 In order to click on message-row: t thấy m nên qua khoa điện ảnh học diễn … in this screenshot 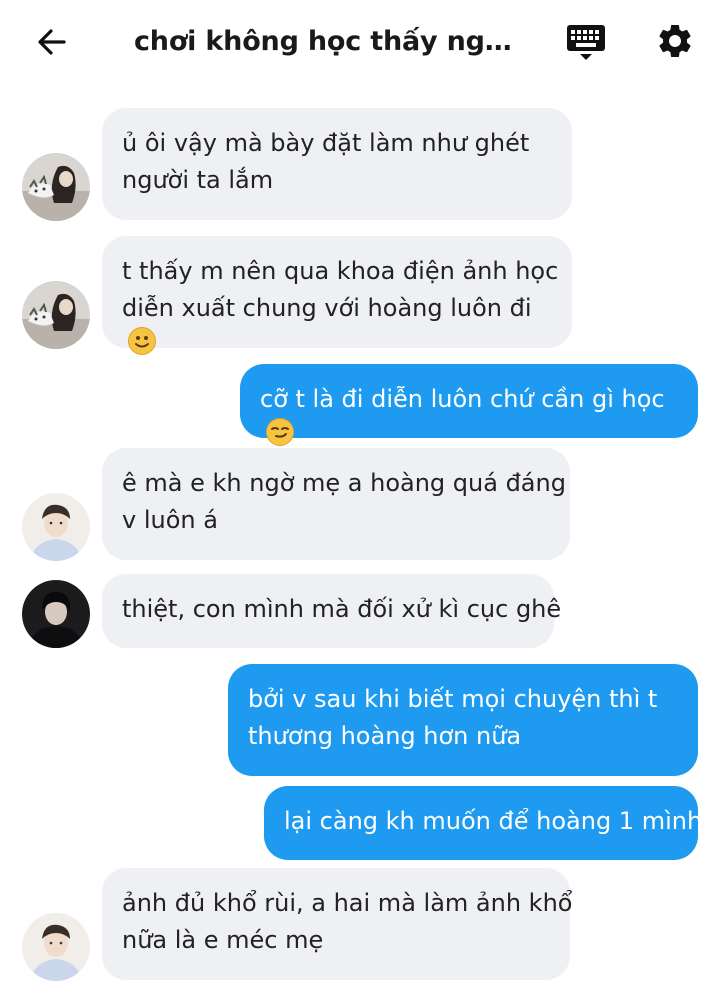, I will do `click(360, 295)`.